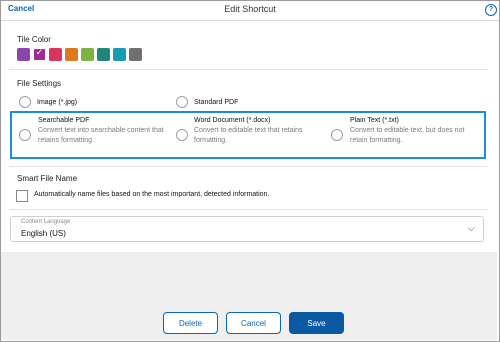  I want to click on tile-color-swatches: ✓, so click(79, 54).